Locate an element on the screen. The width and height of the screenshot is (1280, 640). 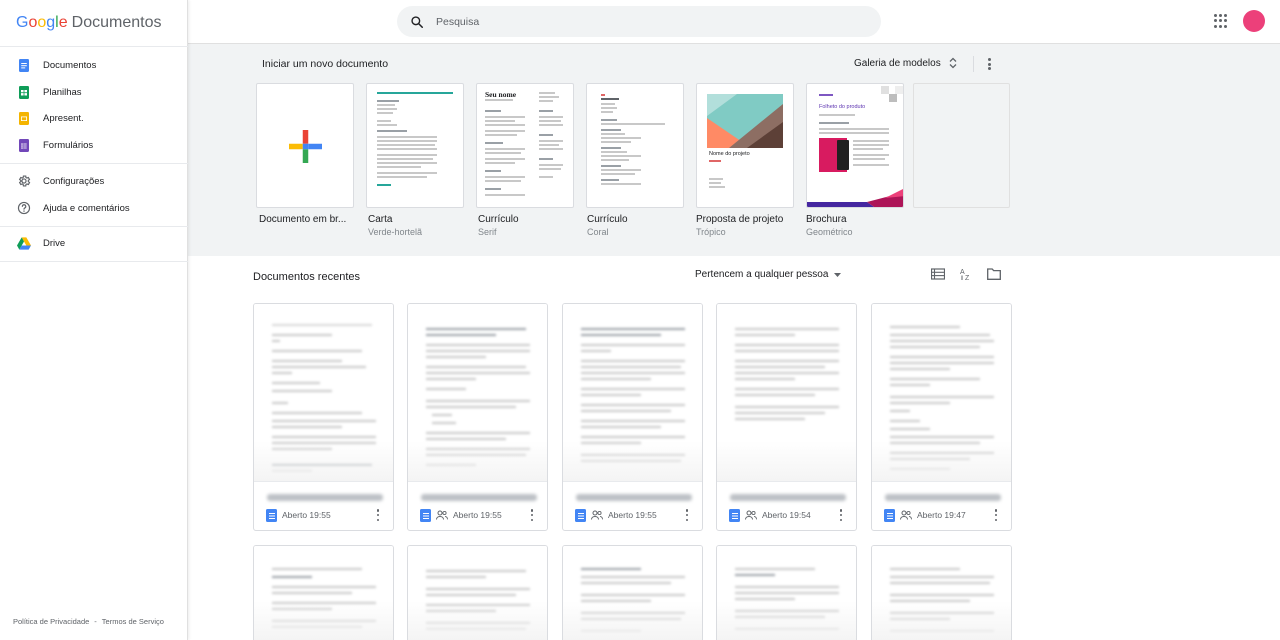
recent-documents-heading: Documentos recentes is located at coordinates (306, 277).